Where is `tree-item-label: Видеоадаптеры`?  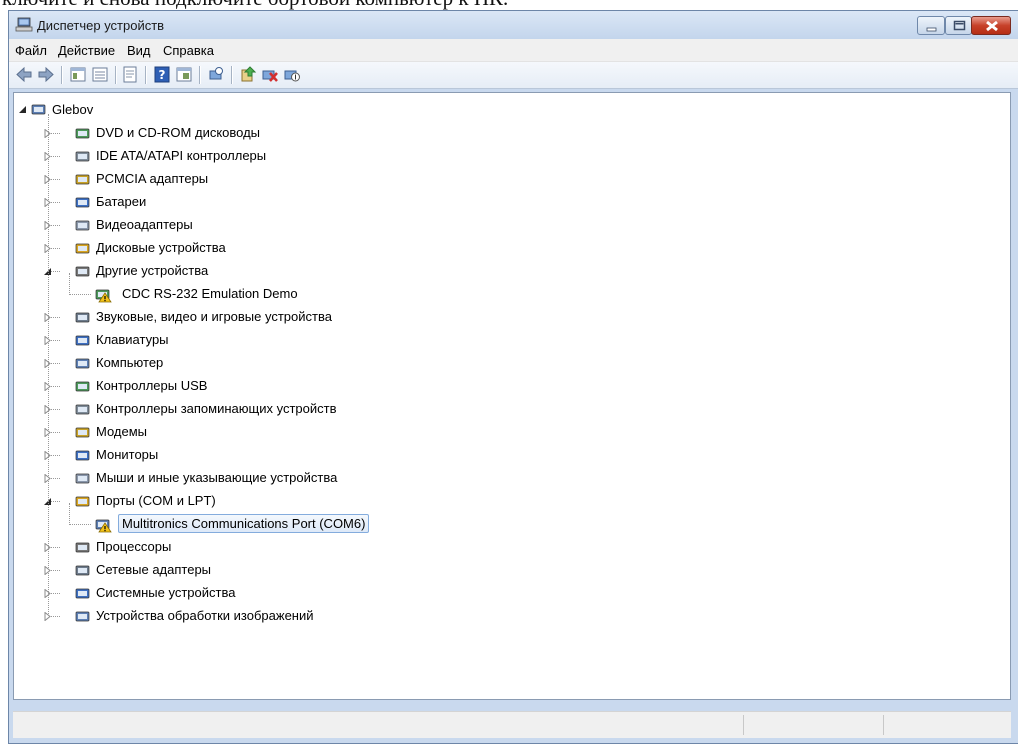 tree-item-label: Видеоадаптеры is located at coordinates (144, 224).